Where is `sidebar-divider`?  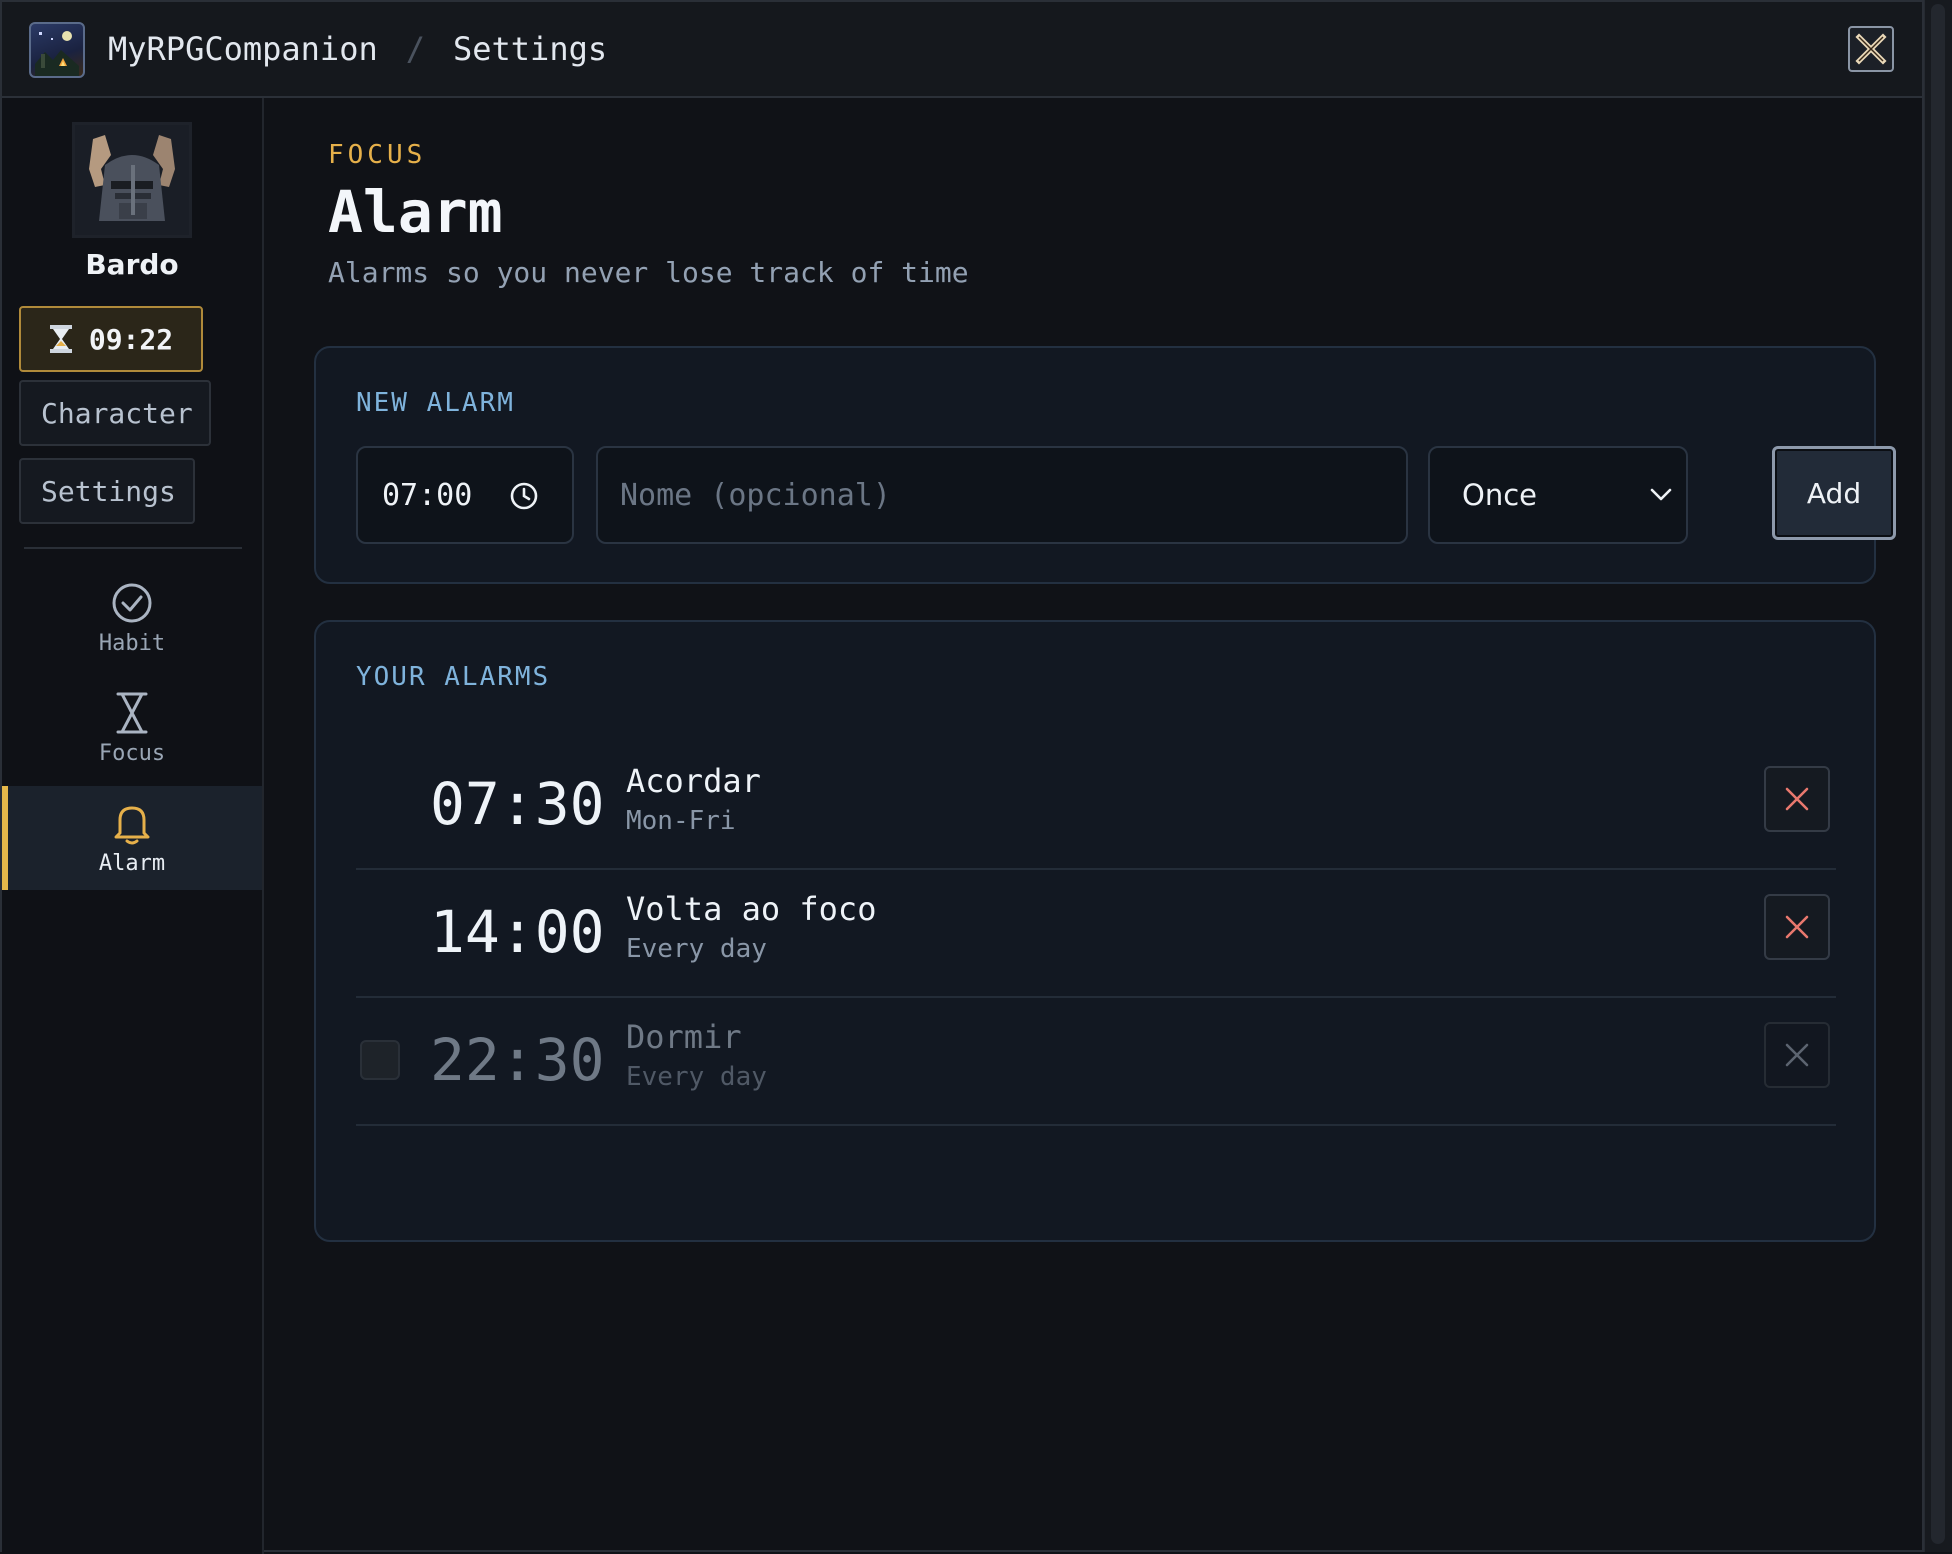
sidebar-divider is located at coordinates (133, 548).